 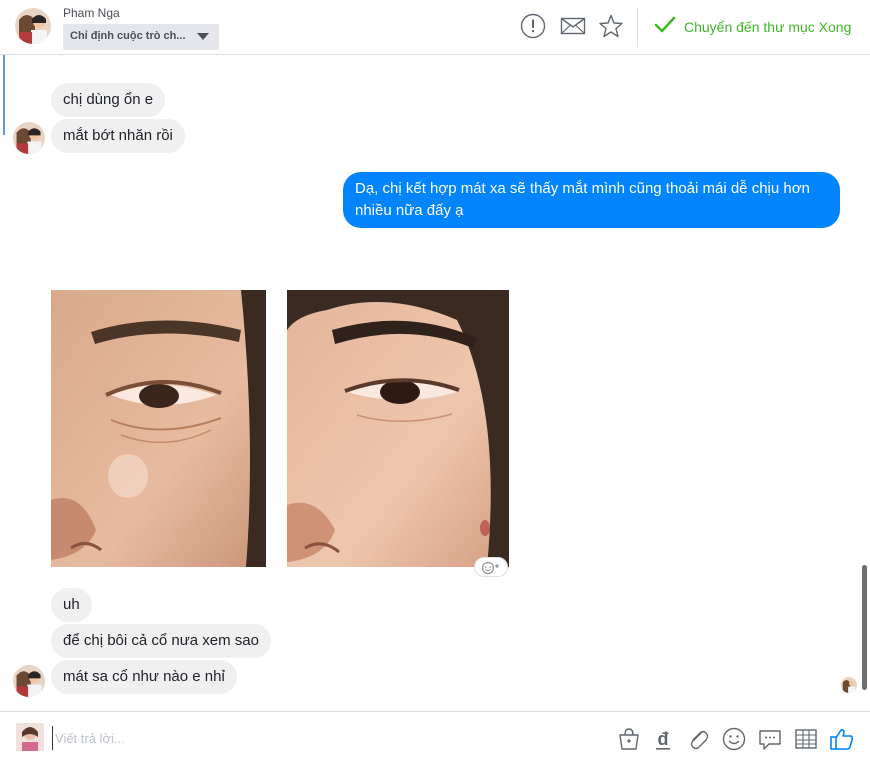 I want to click on envelope-icon, so click(x=573, y=26).